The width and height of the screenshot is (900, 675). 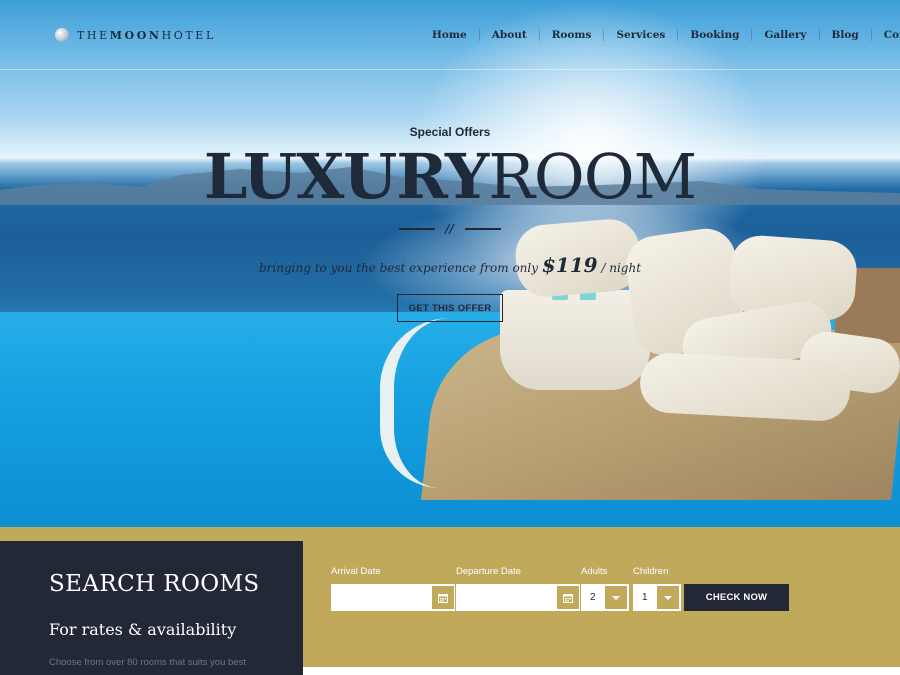 I want to click on children-dropdown-button, so click(x=668, y=597).